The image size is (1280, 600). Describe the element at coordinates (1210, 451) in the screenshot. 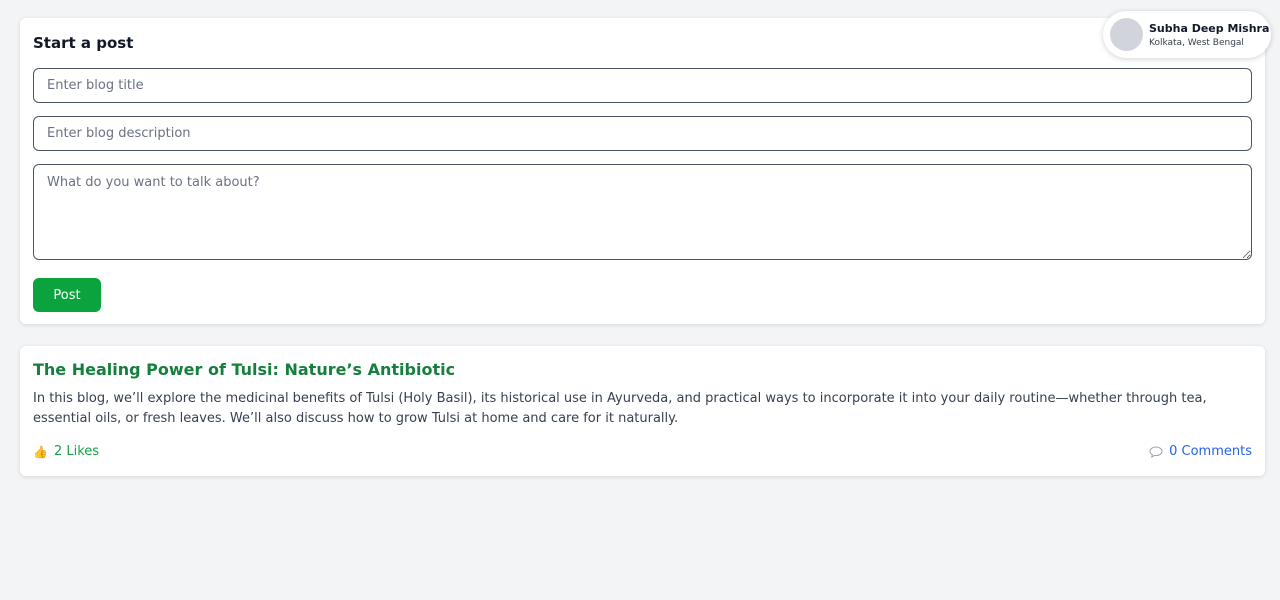

I see `comments-count: 0 Comments` at that location.